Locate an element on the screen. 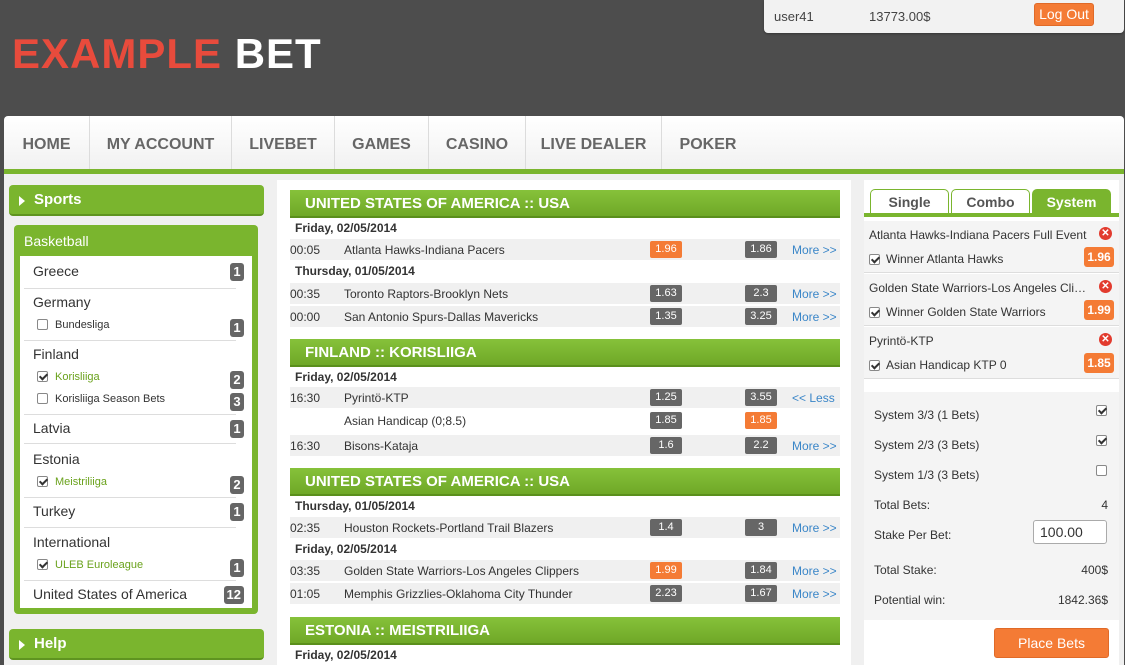  odd-away: 3.25 is located at coordinates (761, 316).